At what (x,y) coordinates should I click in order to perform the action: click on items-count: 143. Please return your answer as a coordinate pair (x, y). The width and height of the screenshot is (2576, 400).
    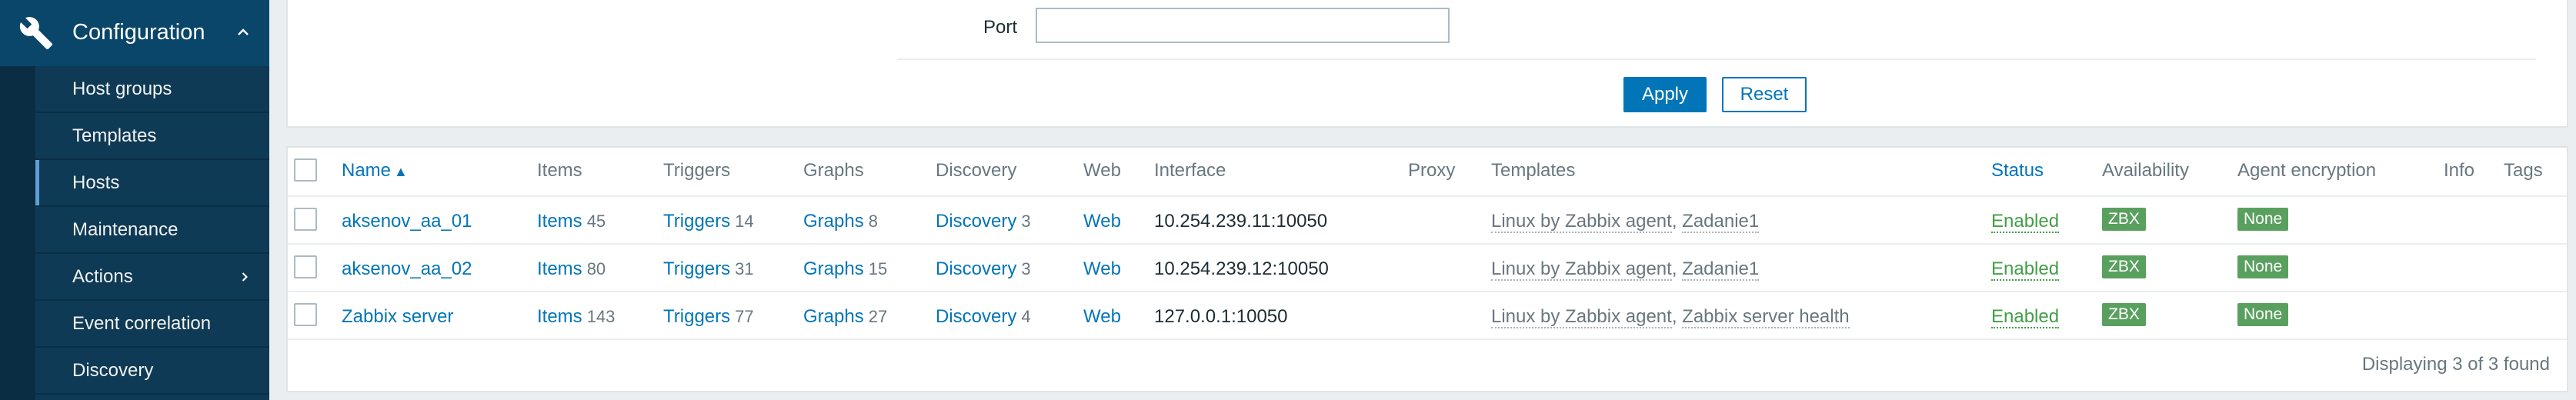
    Looking at the image, I should click on (601, 316).